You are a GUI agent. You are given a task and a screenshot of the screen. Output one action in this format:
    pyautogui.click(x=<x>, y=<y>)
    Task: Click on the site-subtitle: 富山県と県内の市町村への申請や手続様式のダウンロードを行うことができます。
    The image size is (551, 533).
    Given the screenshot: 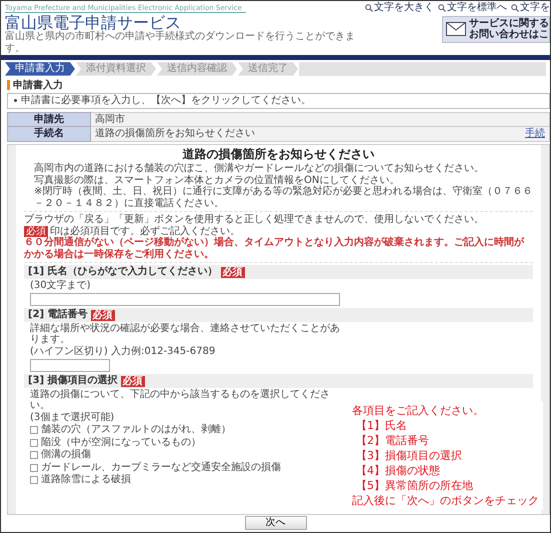 What is the action you would take?
    pyautogui.click(x=180, y=42)
    